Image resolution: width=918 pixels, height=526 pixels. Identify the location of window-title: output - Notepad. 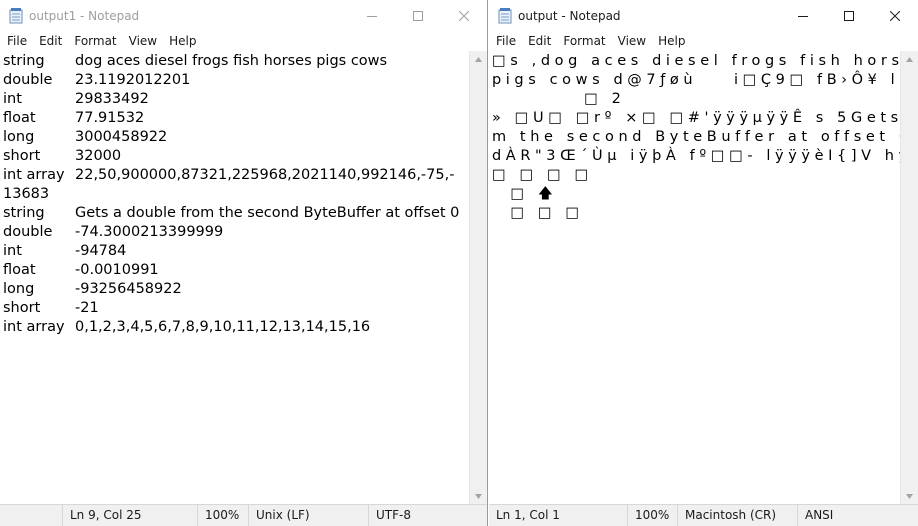
(569, 15).